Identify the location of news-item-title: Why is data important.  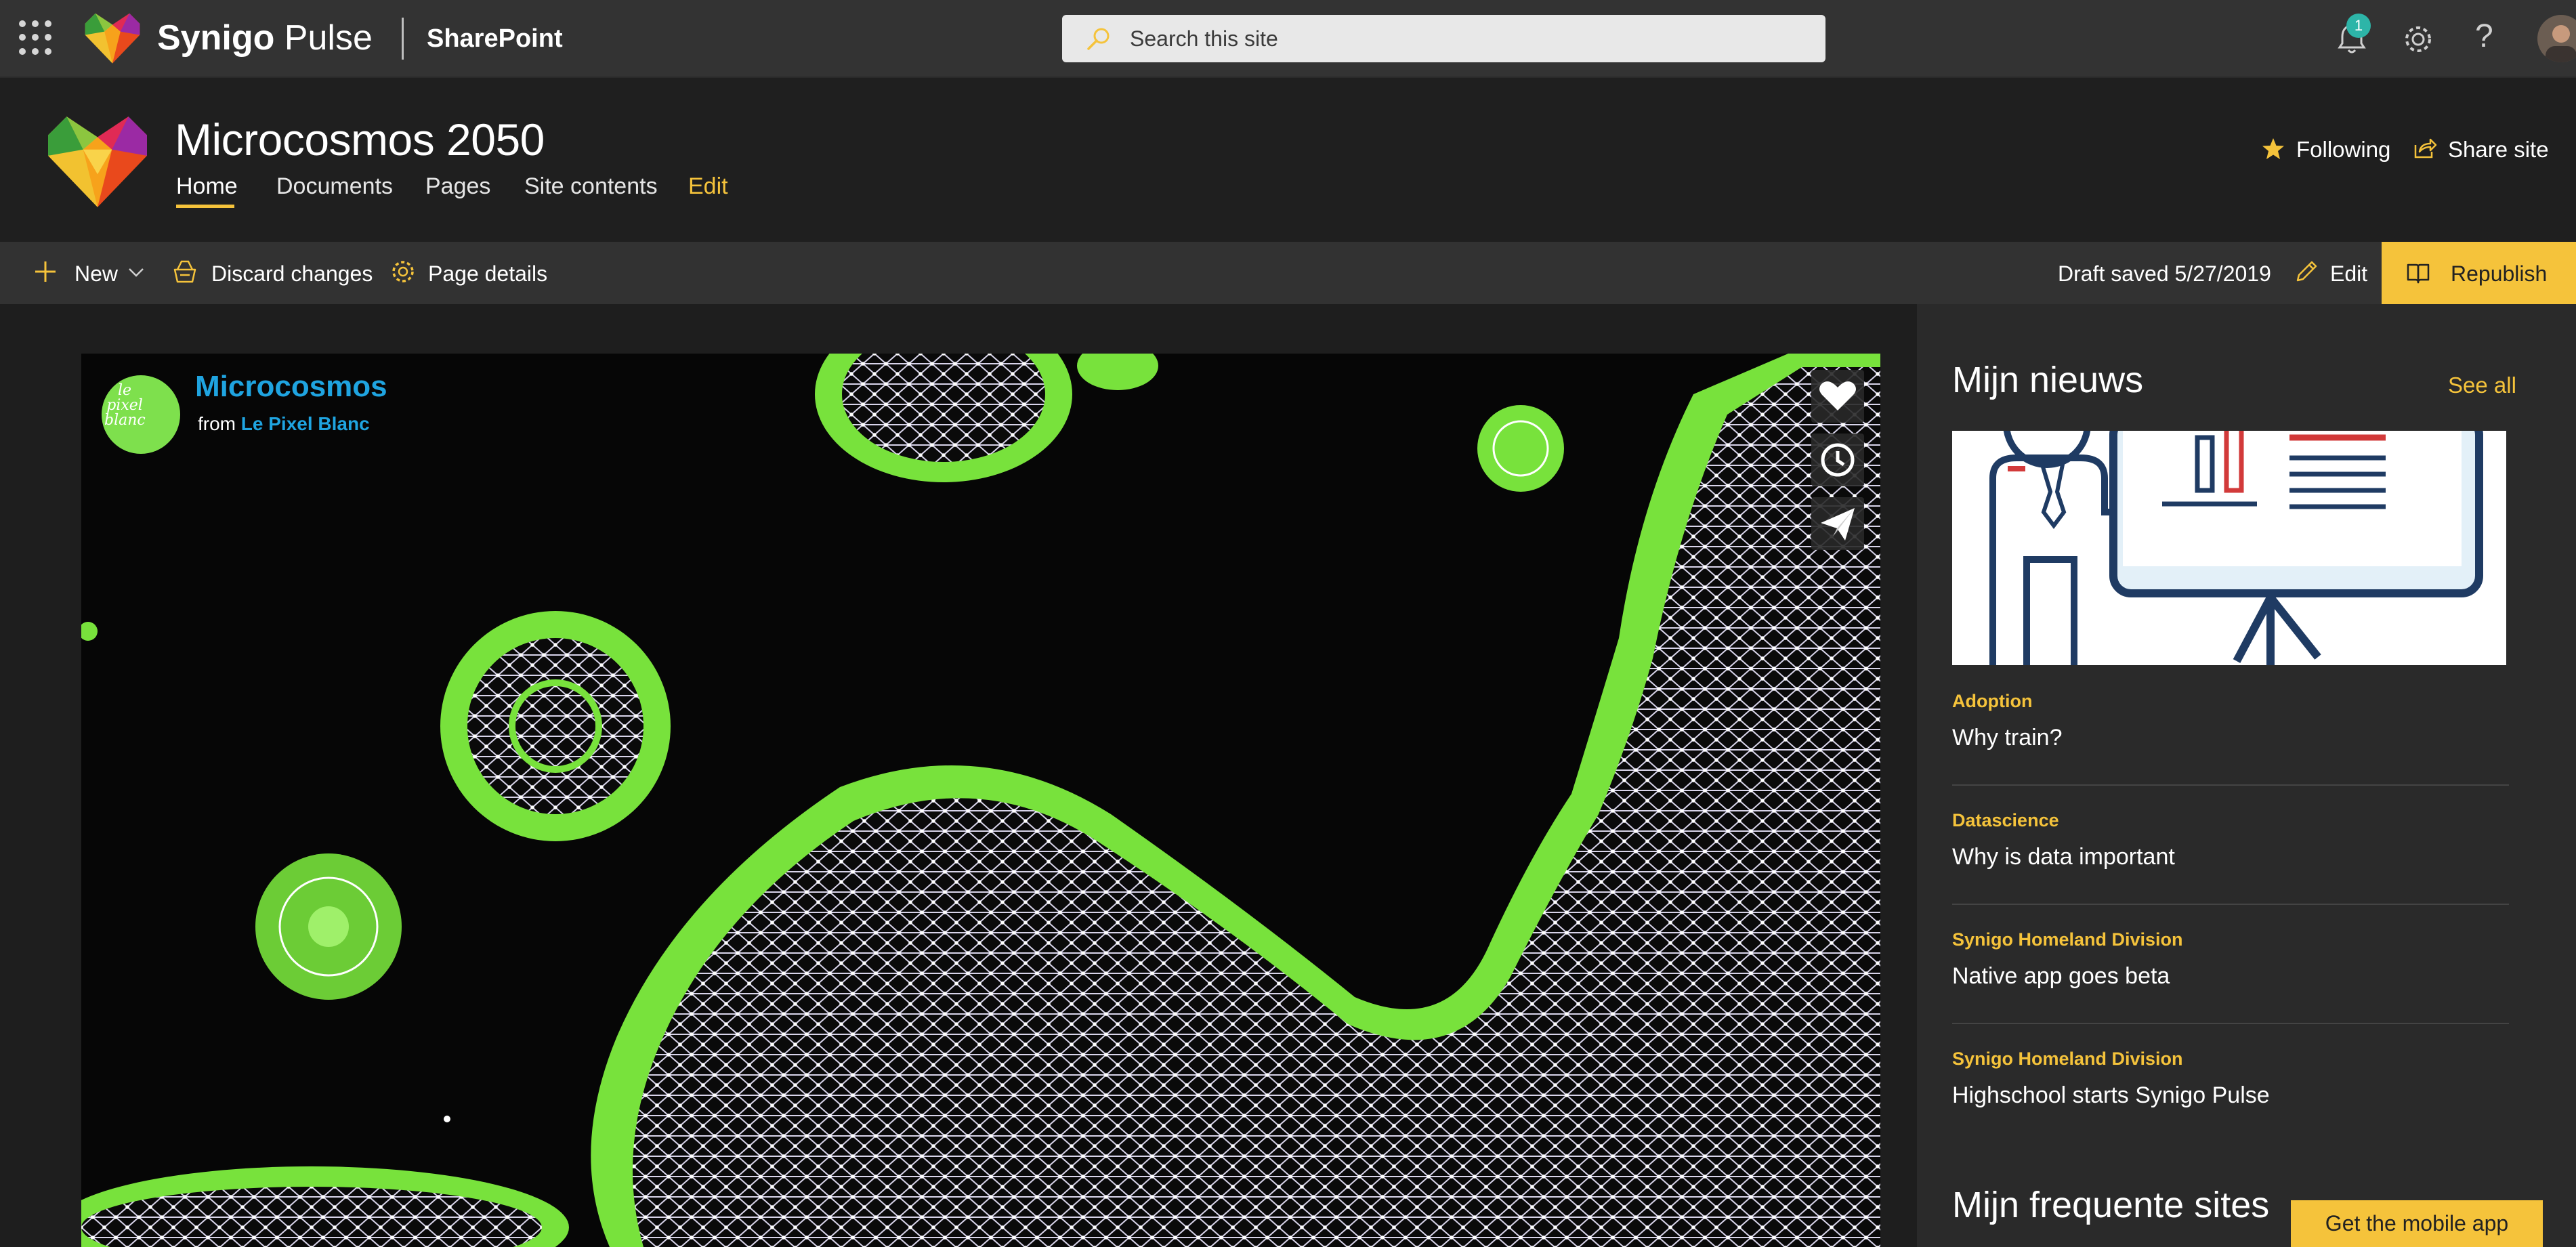
(2063, 857).